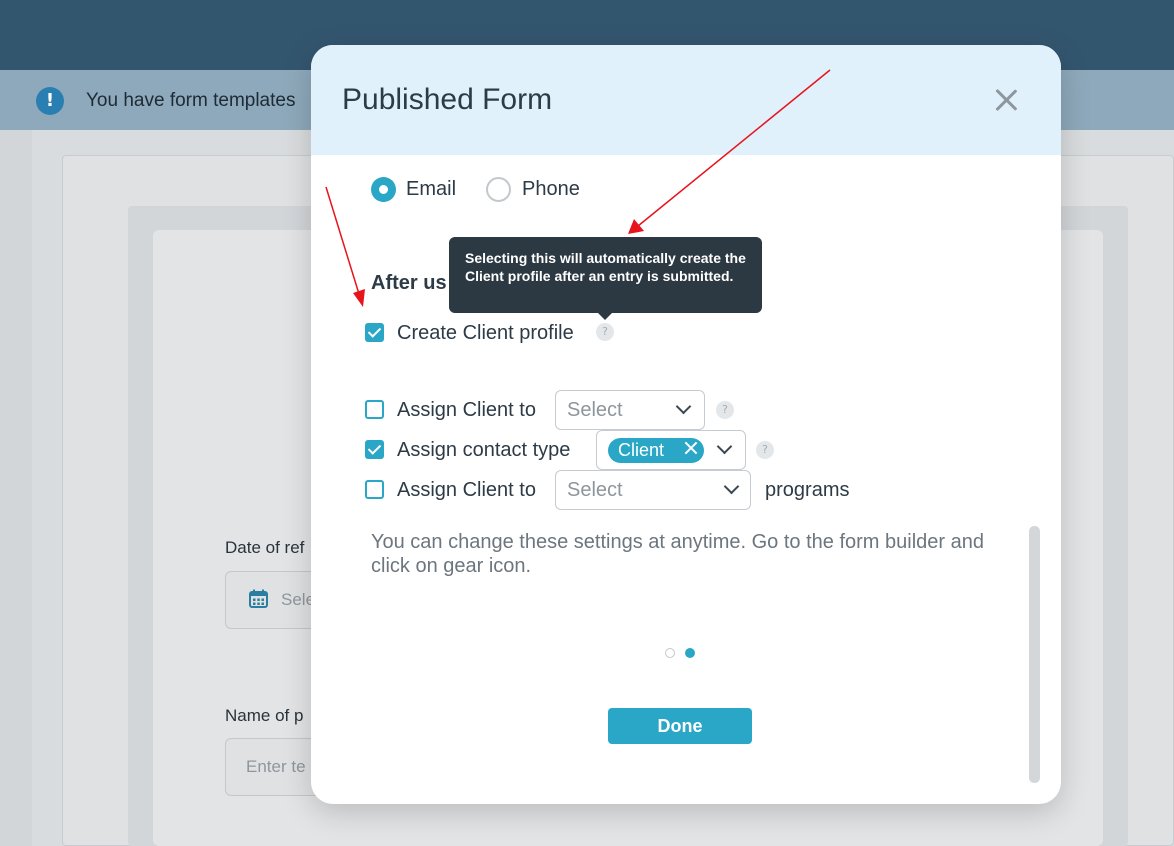  I want to click on programs-suffix: programs, so click(807, 490).